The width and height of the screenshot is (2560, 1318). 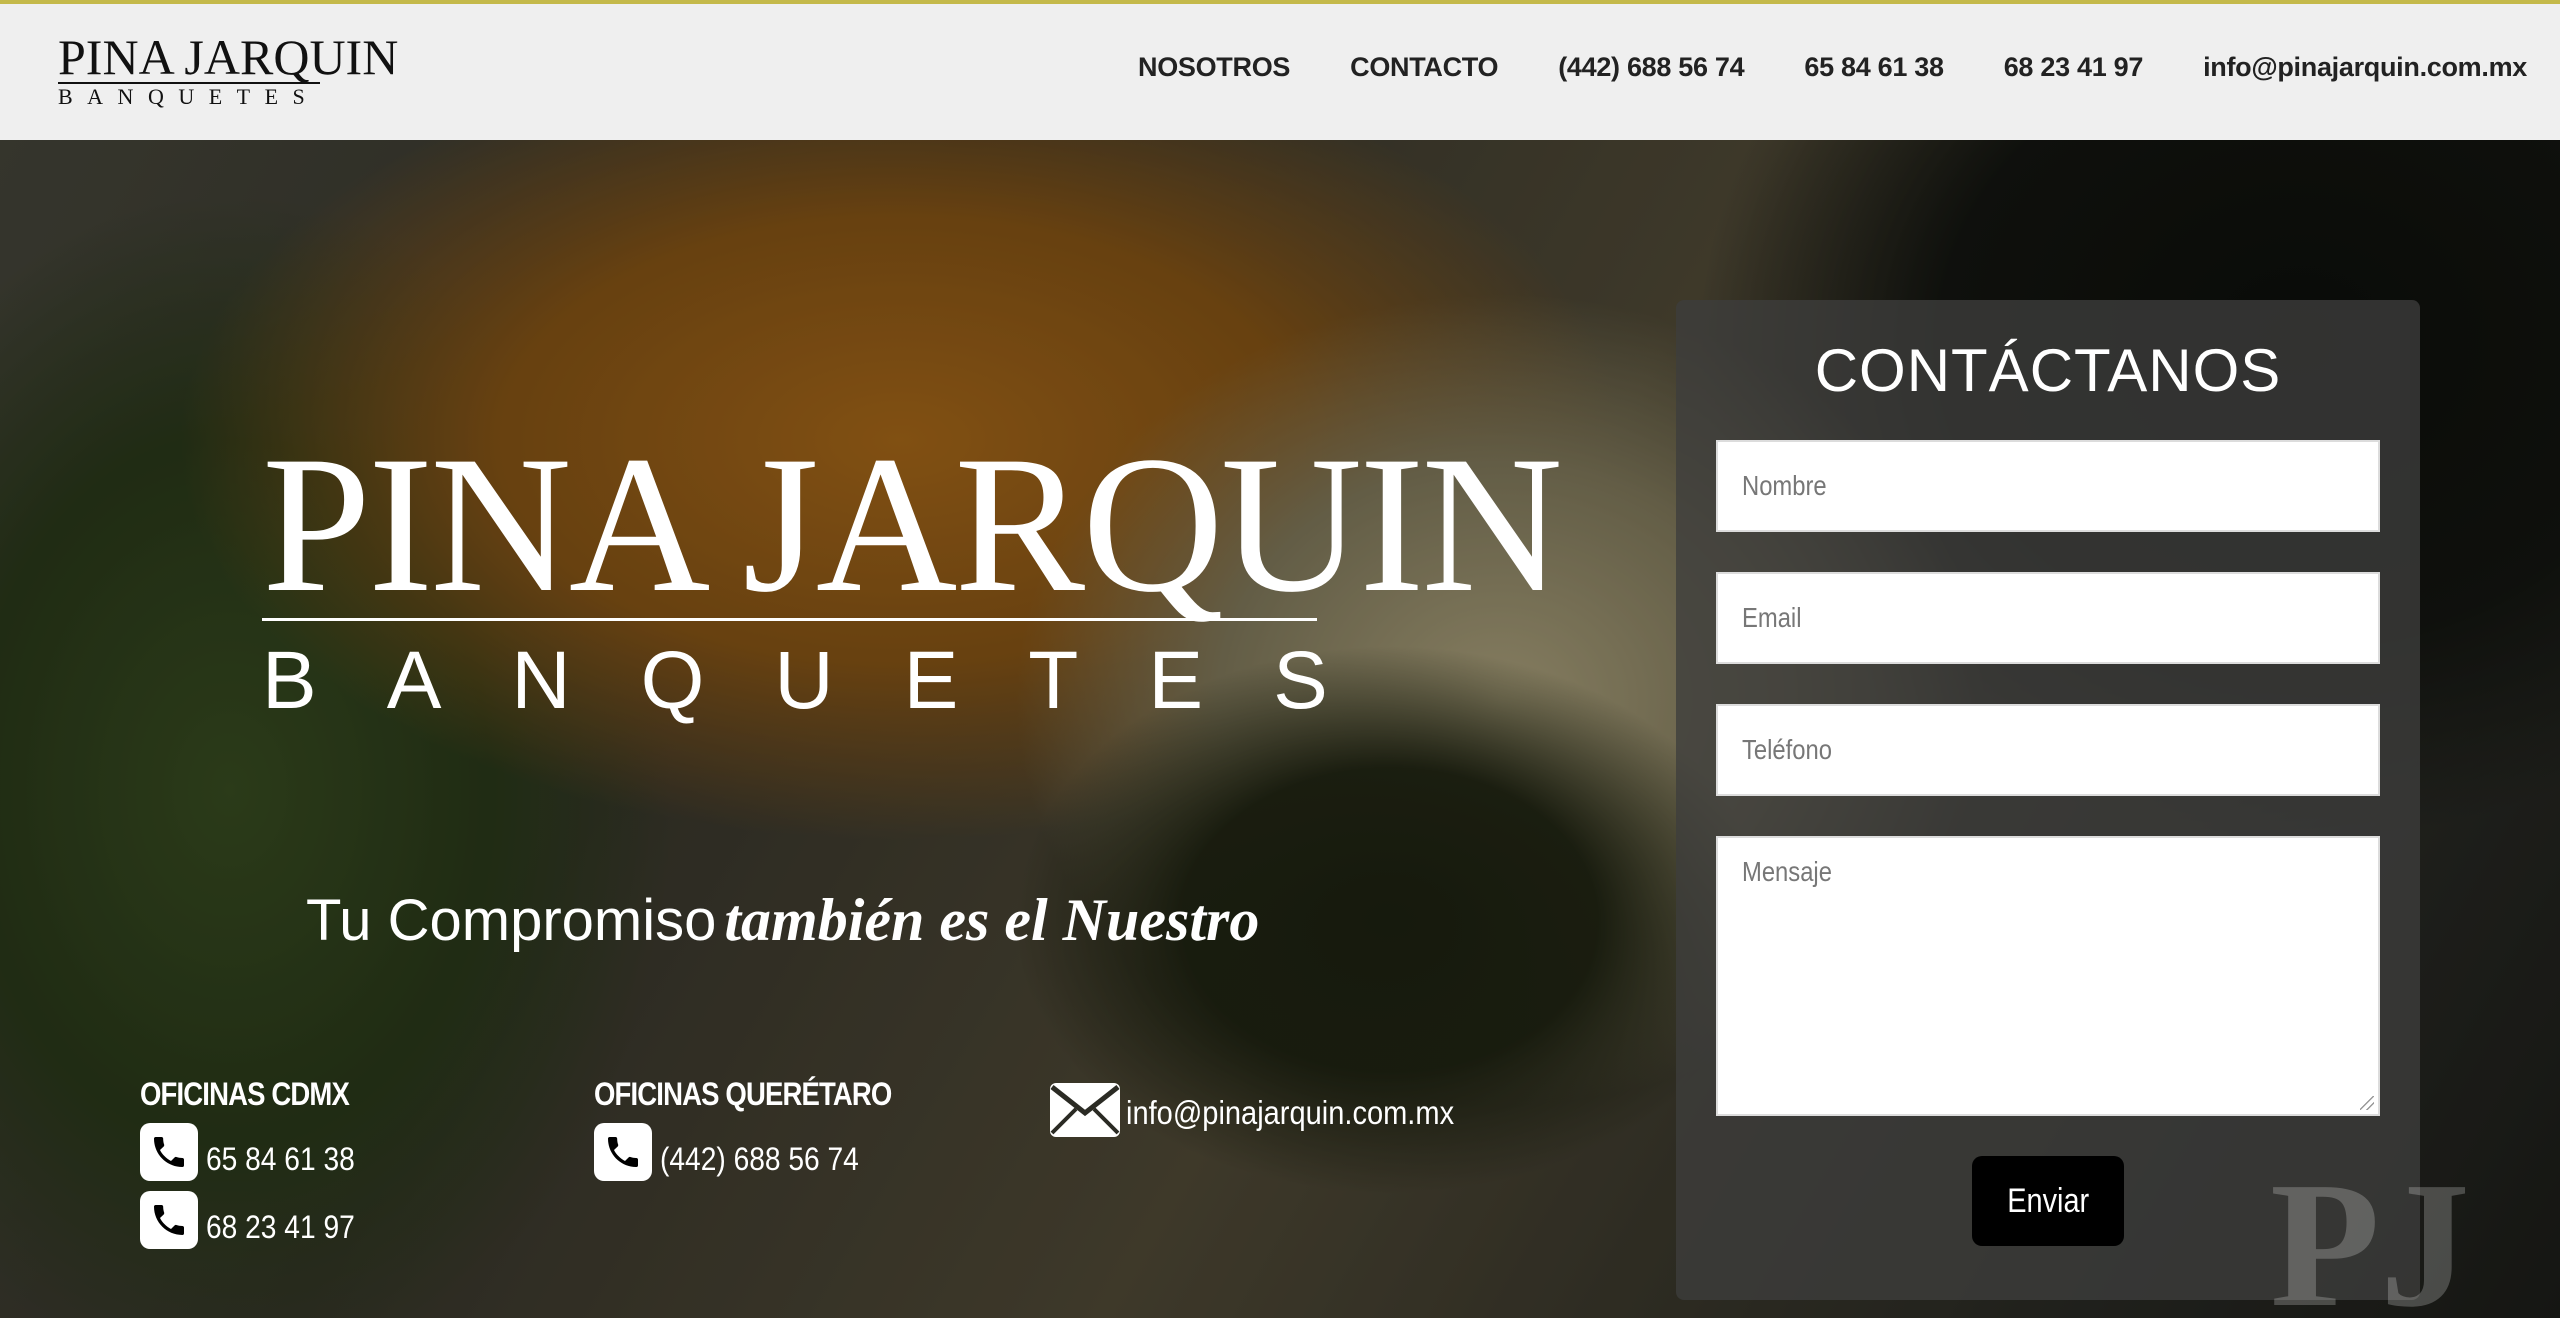 I want to click on contact-email-link: info@pinajarquin.com.mx, so click(x=1274, y=1110).